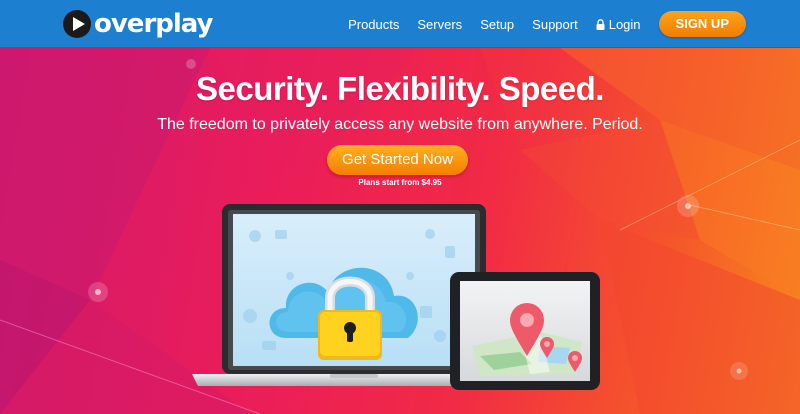 The width and height of the screenshot is (800, 414). What do you see at coordinates (439, 24) in the screenshot?
I see `nav-item-servers: Servers` at bounding box center [439, 24].